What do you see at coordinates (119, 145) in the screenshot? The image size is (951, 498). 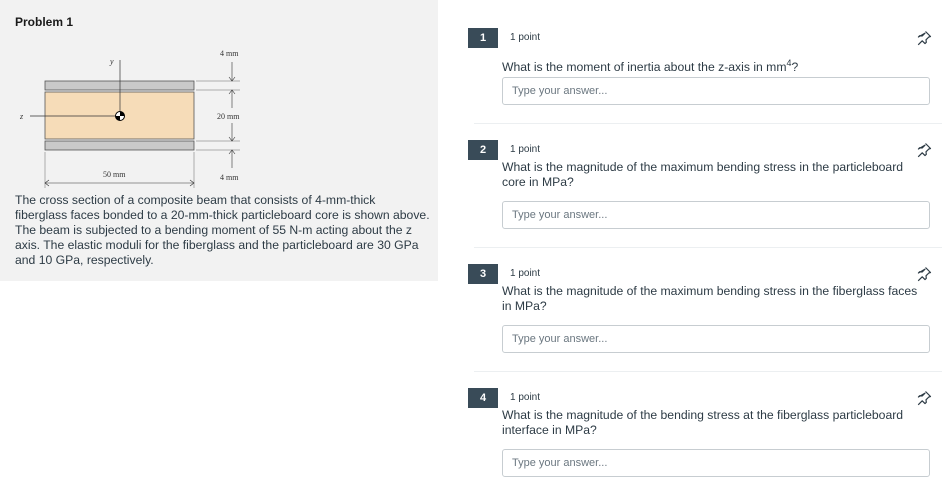 I see `fiberglass-face-bottom` at bounding box center [119, 145].